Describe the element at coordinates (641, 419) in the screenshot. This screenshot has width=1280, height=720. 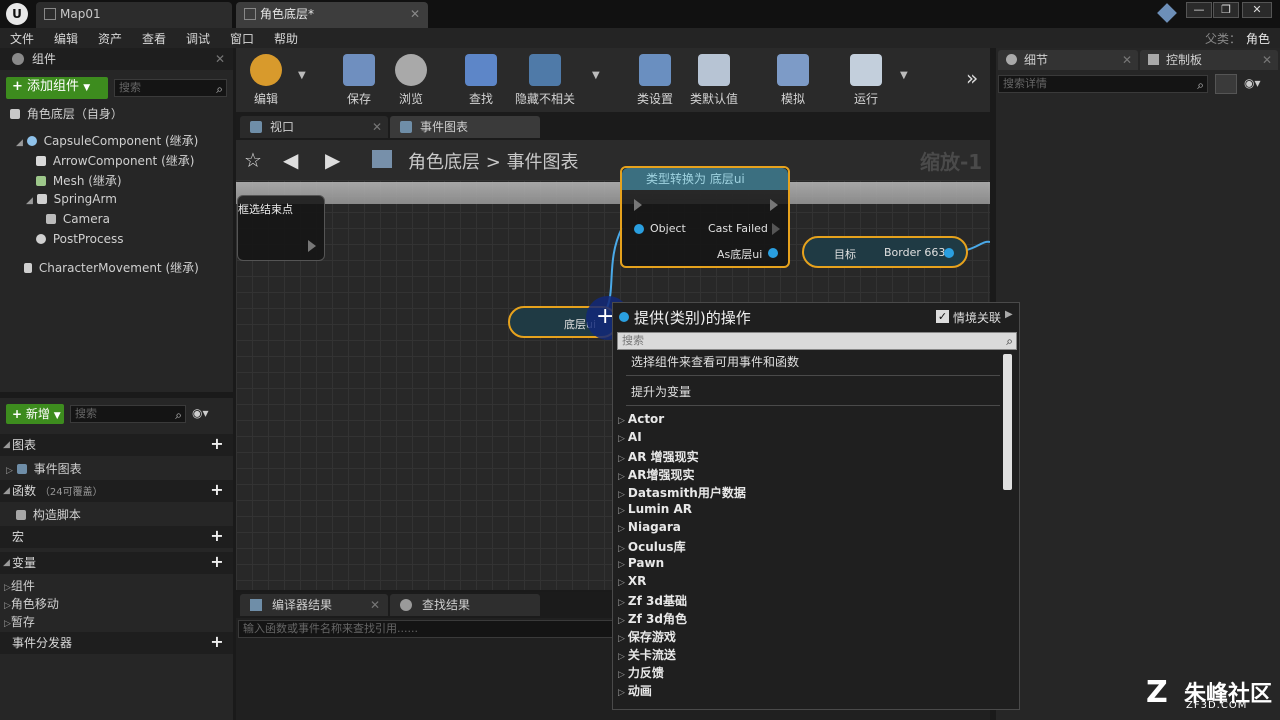
I see `category-actor: ▷ Actor` at that location.